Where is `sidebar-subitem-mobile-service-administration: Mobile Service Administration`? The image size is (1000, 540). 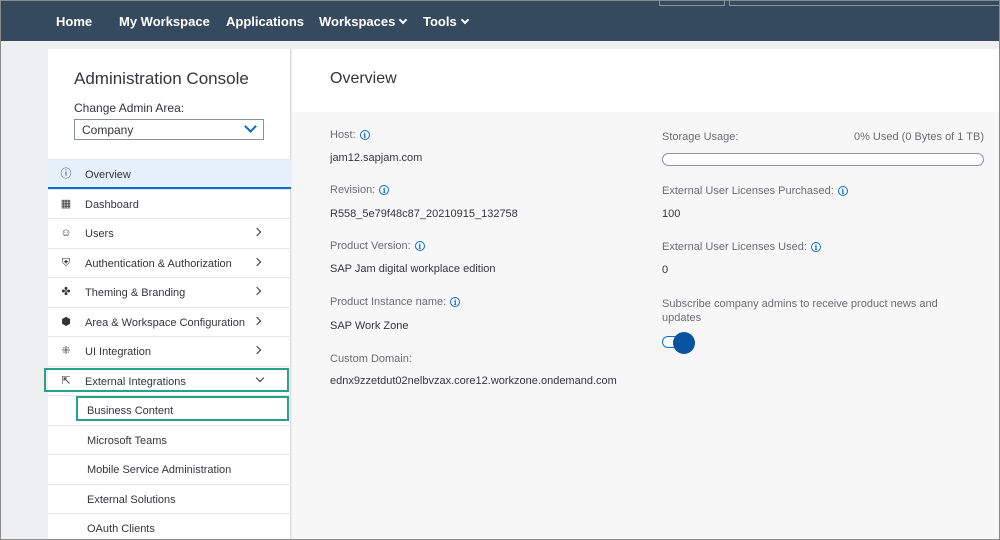
sidebar-subitem-mobile-service-administration: Mobile Service Administration is located at coordinates (169, 469).